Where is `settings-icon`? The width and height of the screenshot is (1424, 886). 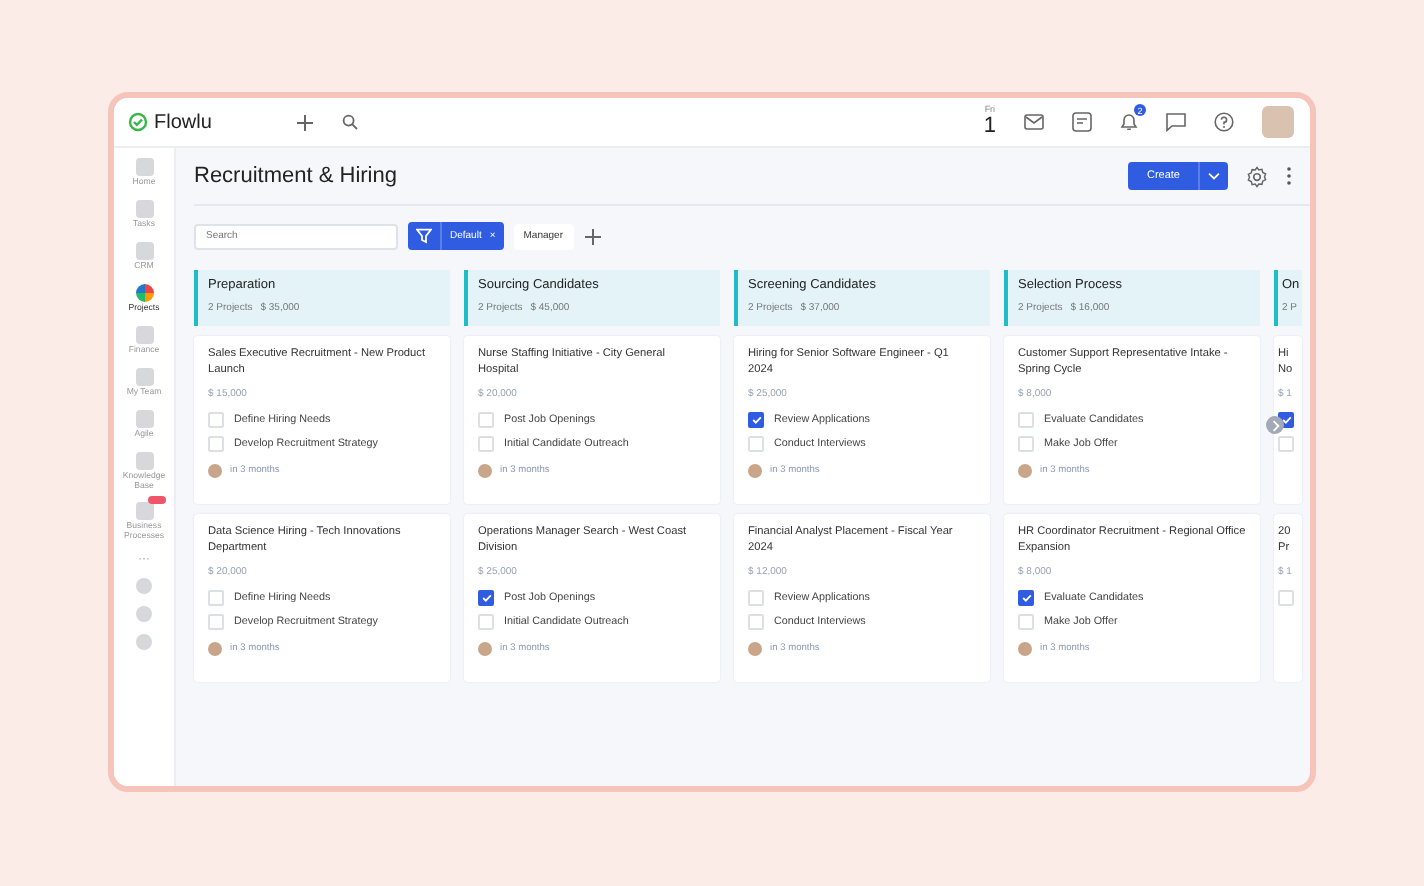 settings-icon is located at coordinates (1257, 176).